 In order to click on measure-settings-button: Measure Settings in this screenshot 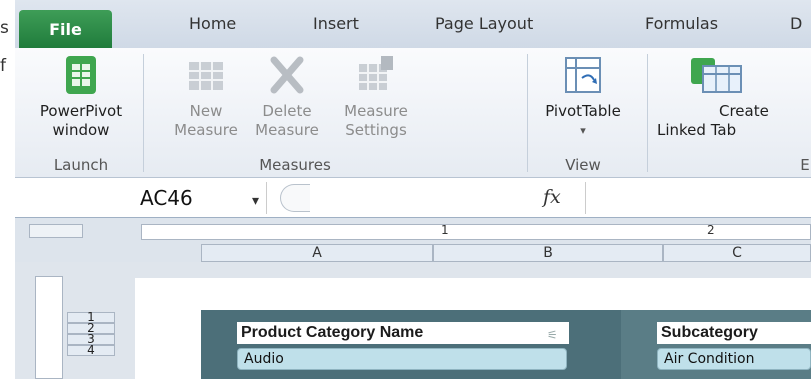, I will do `click(376, 102)`.